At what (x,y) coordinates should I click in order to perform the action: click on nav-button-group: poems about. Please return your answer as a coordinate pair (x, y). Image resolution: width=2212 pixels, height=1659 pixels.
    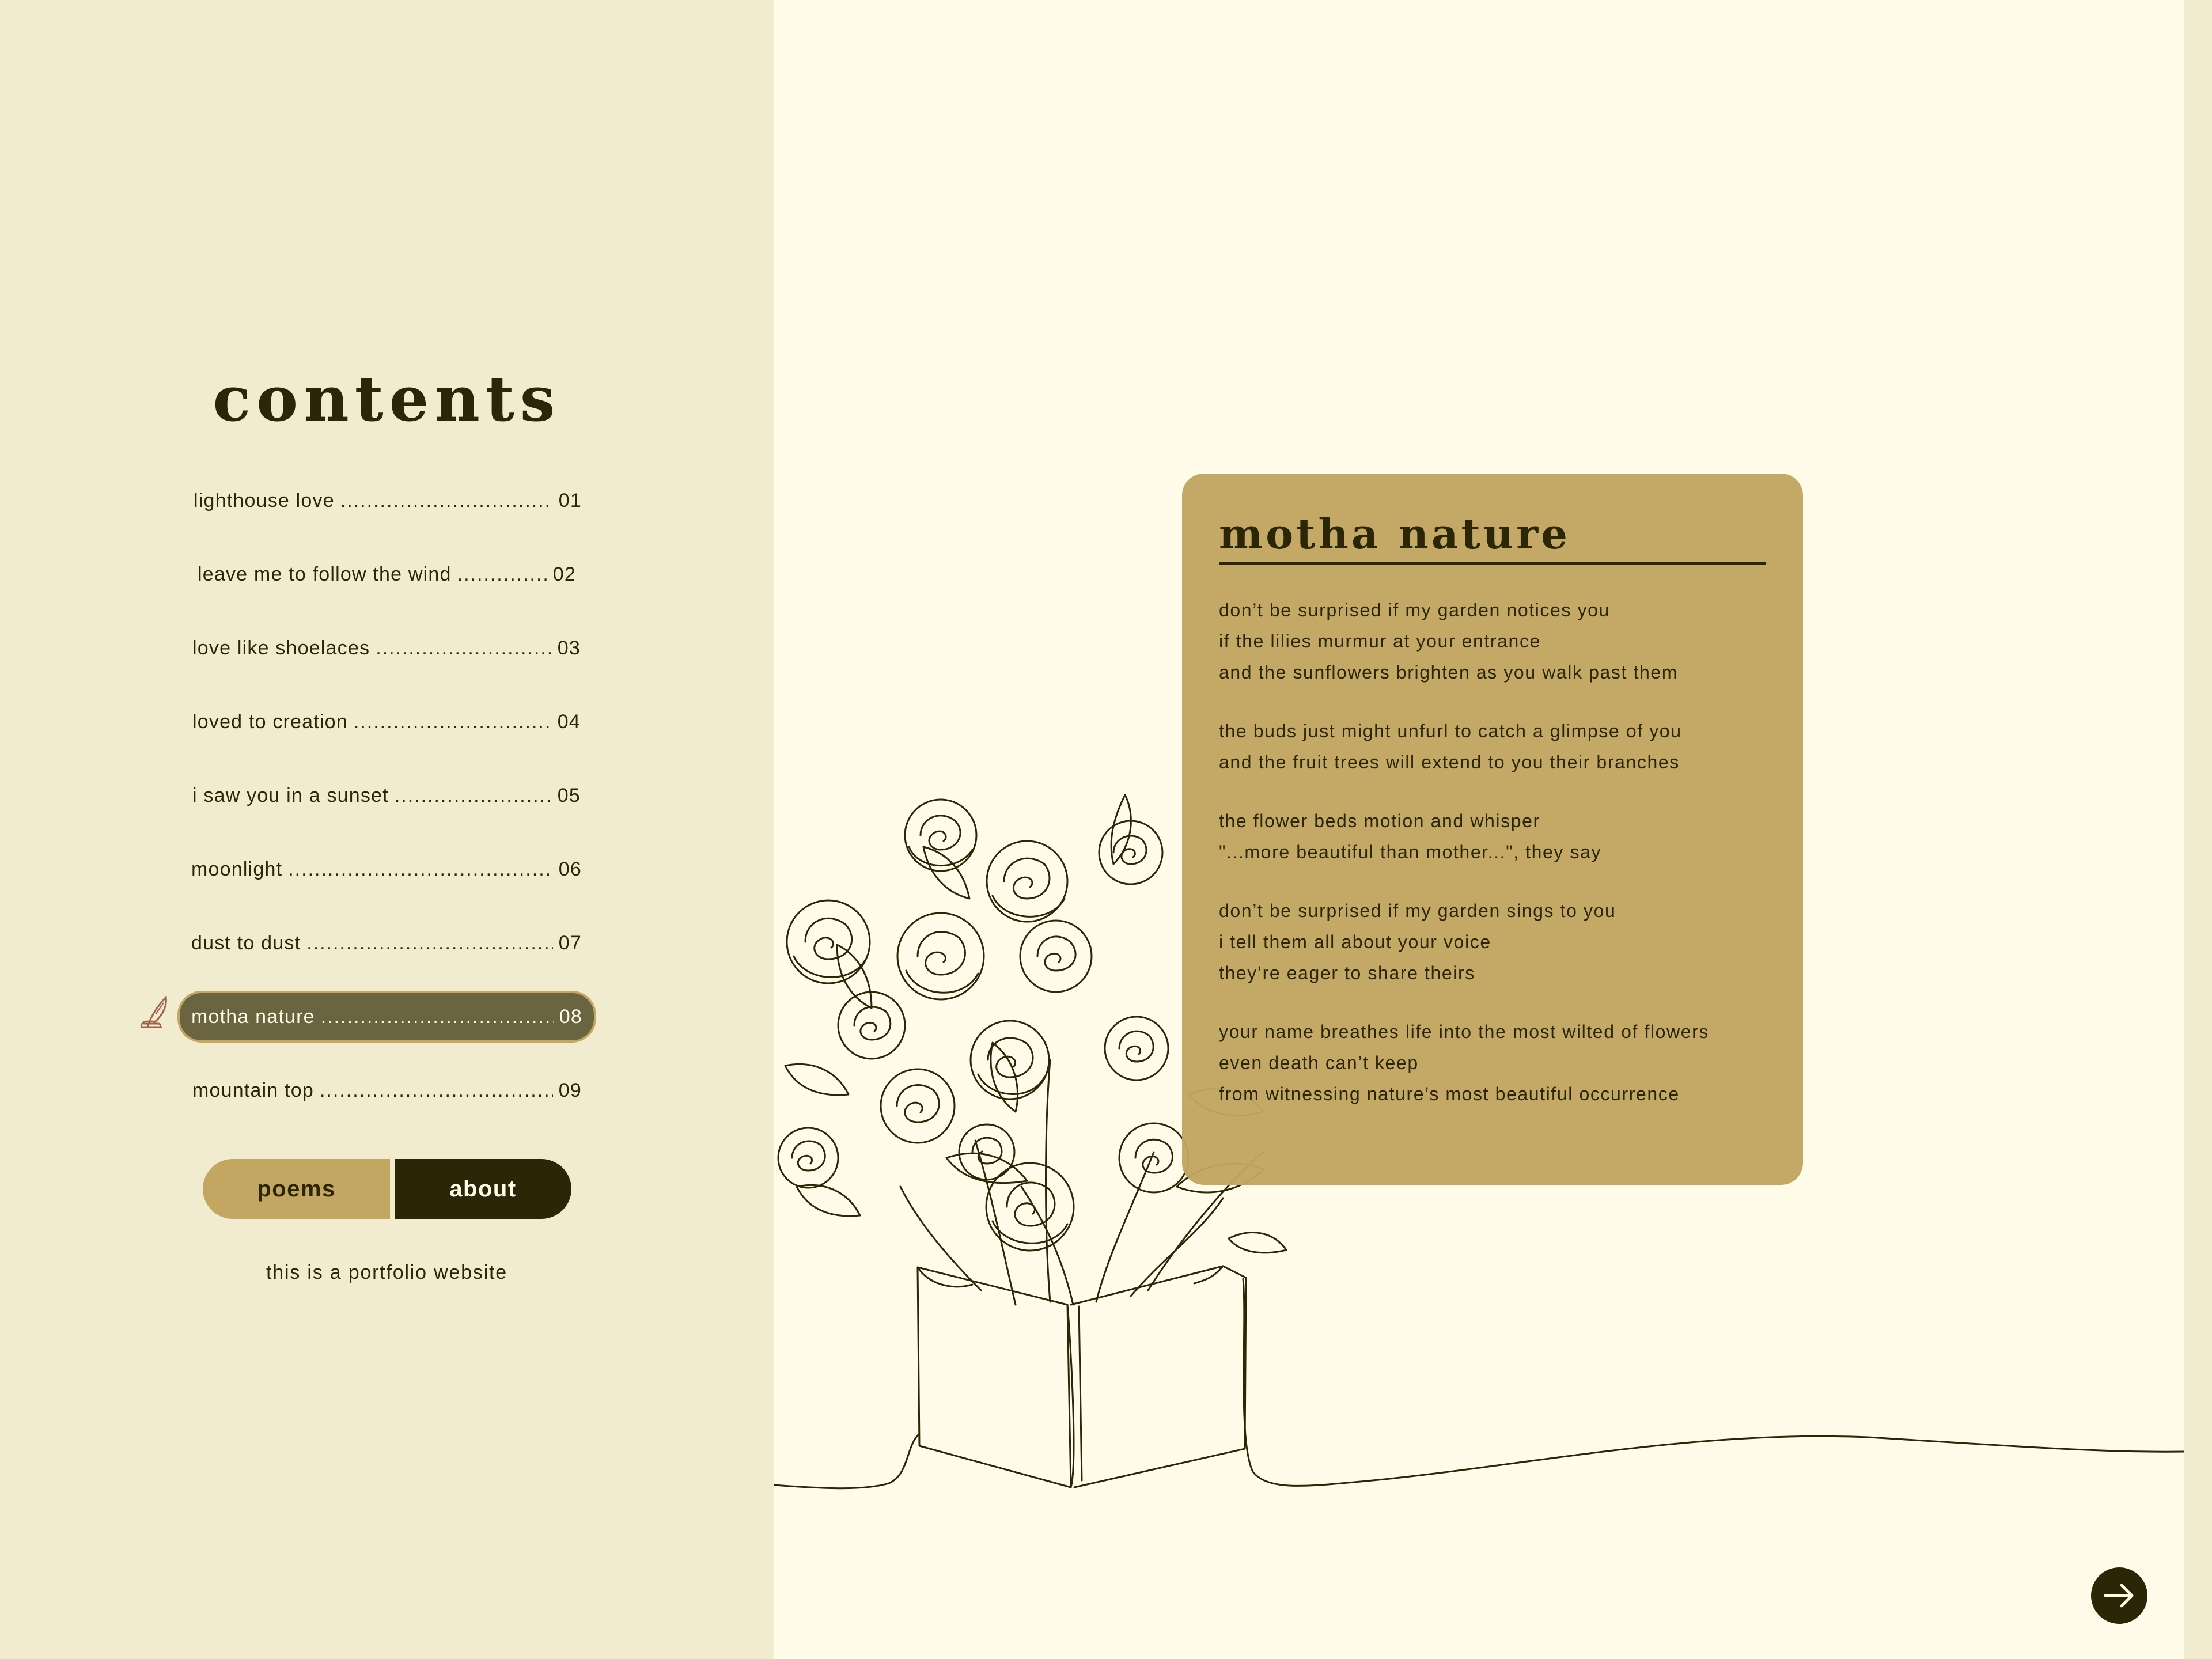
    Looking at the image, I should click on (387, 1189).